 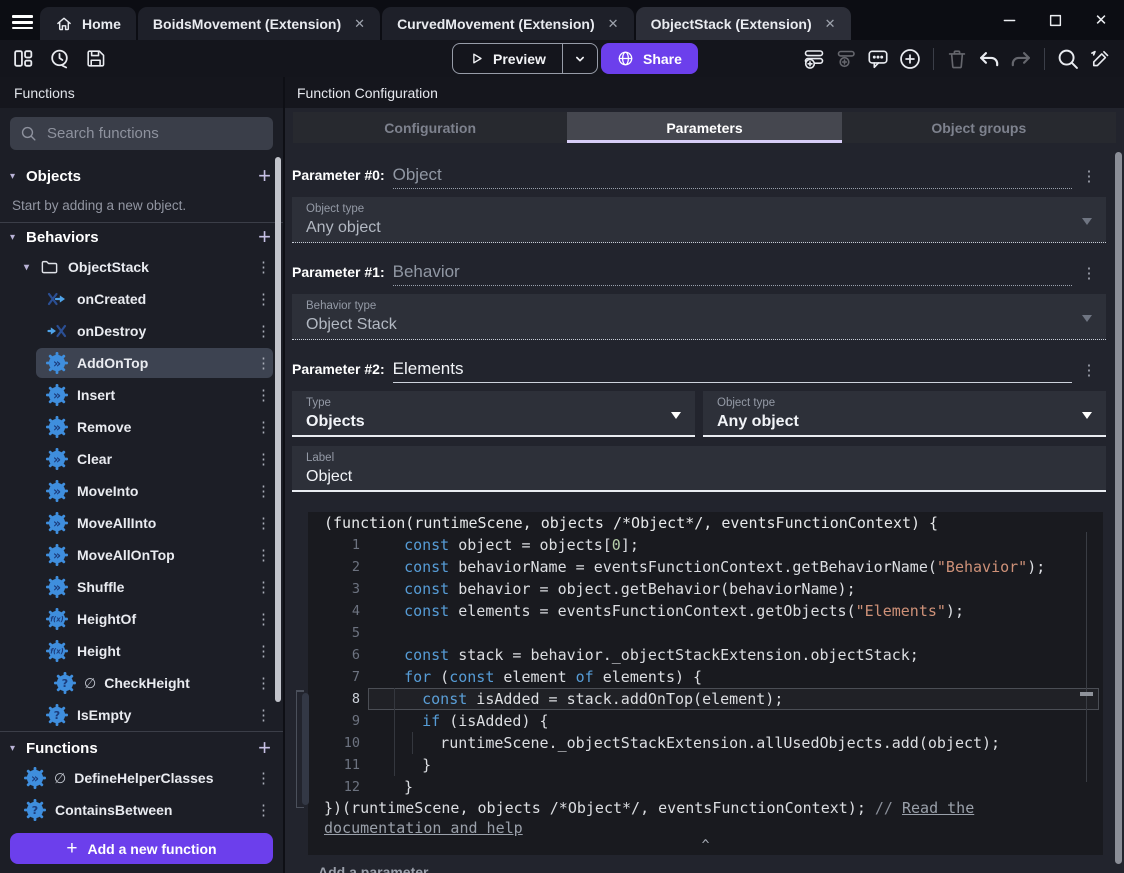 I want to click on sidebar-item-MoveInto: » MoveInto ⋮, so click(x=141, y=491).